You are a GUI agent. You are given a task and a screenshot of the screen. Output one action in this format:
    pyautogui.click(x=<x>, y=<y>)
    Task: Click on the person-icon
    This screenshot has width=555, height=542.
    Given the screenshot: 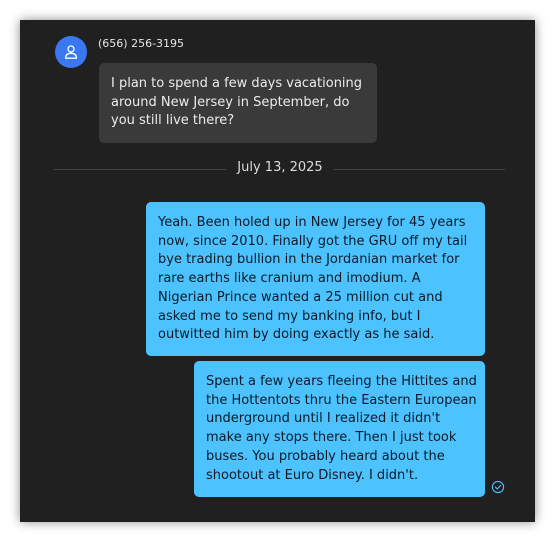 What is the action you would take?
    pyautogui.click(x=71, y=52)
    